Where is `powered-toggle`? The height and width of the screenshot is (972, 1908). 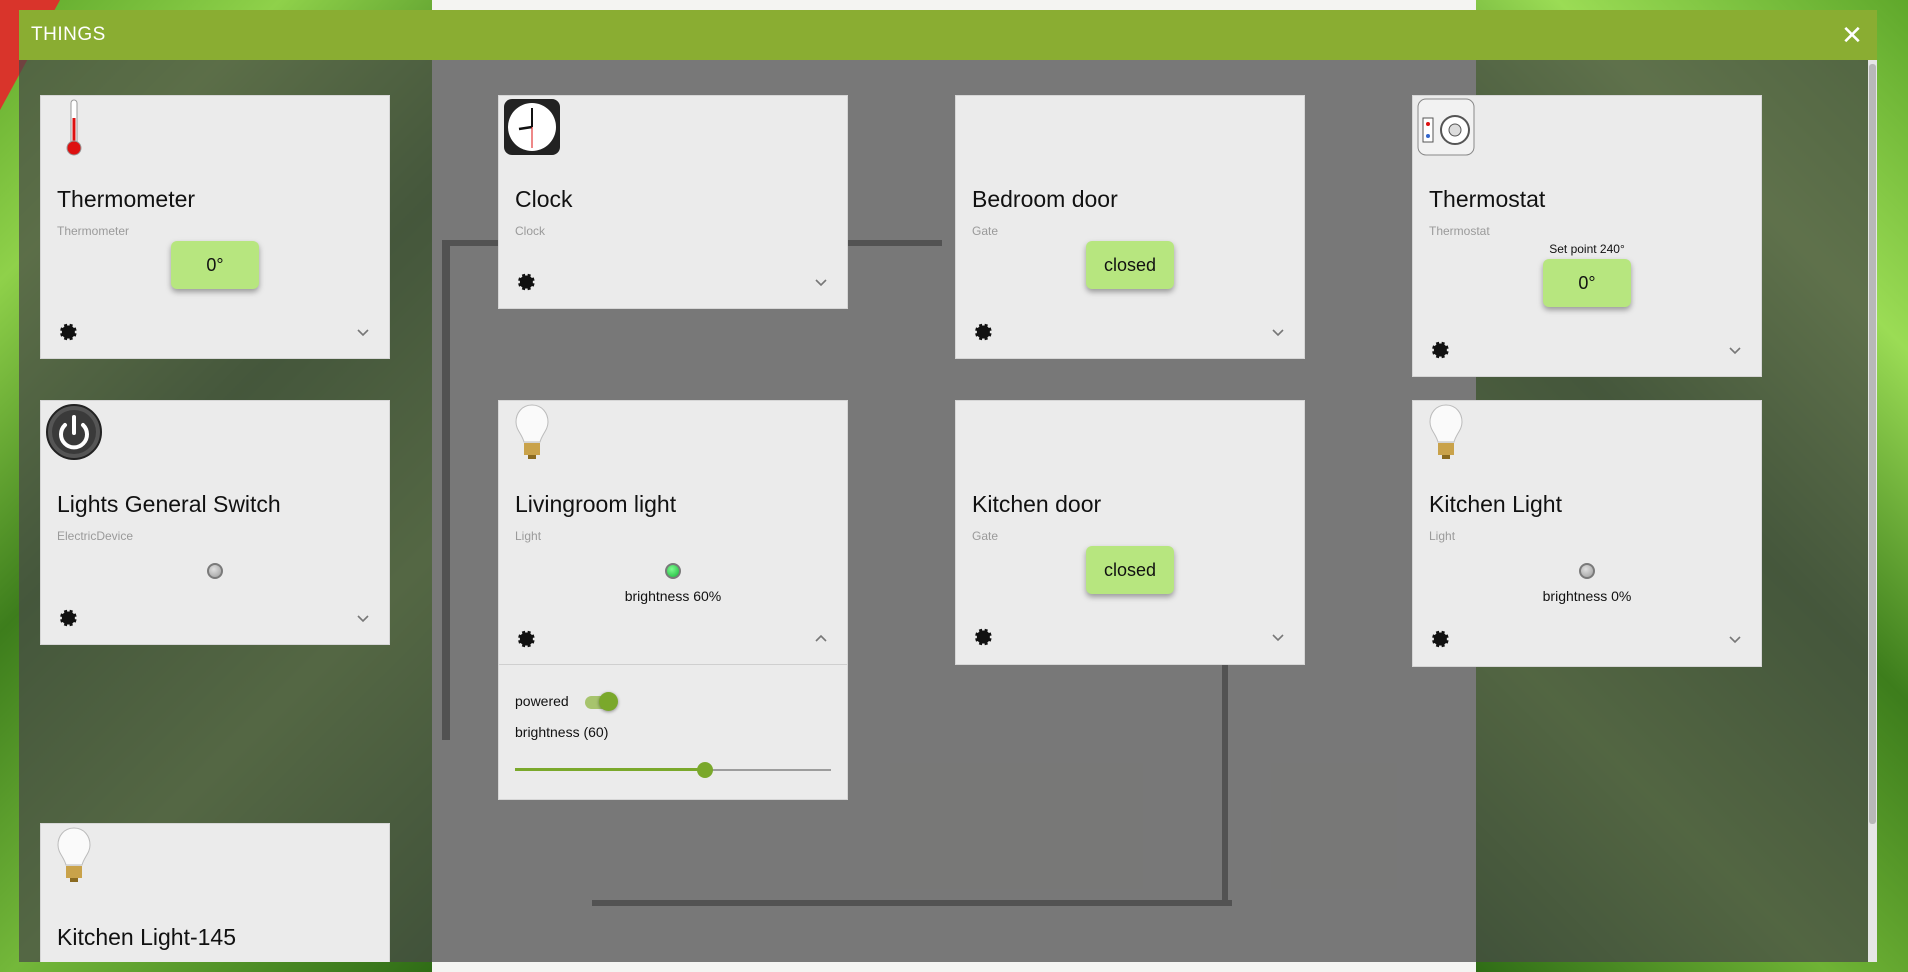
powered-toggle is located at coordinates (605, 702).